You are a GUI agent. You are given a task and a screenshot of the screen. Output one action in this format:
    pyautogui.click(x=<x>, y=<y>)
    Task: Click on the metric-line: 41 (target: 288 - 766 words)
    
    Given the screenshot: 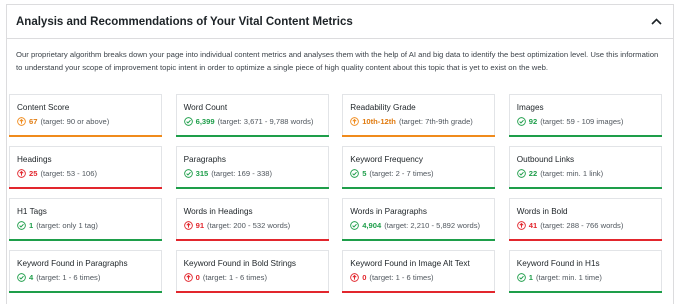 What is the action you would take?
    pyautogui.click(x=588, y=225)
    